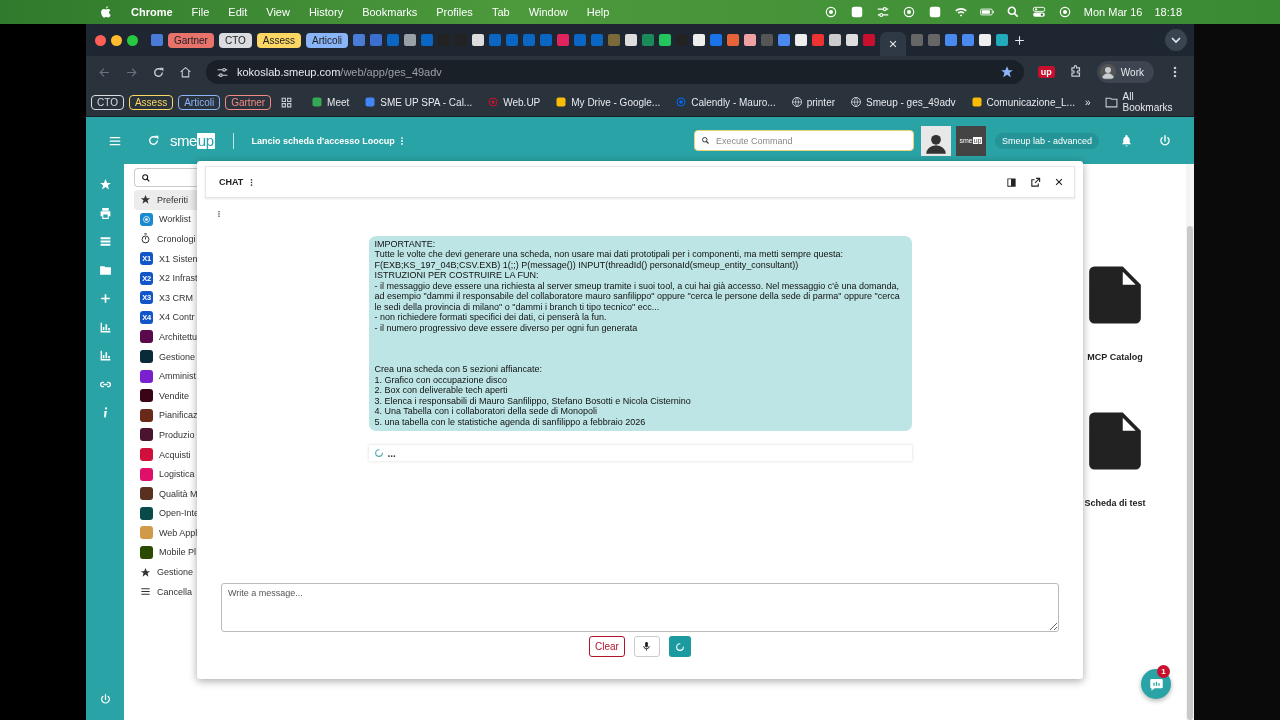 Image resolution: width=1280 pixels, height=720 pixels. What do you see at coordinates (935, 140) in the screenshot?
I see `user-avatar` at bounding box center [935, 140].